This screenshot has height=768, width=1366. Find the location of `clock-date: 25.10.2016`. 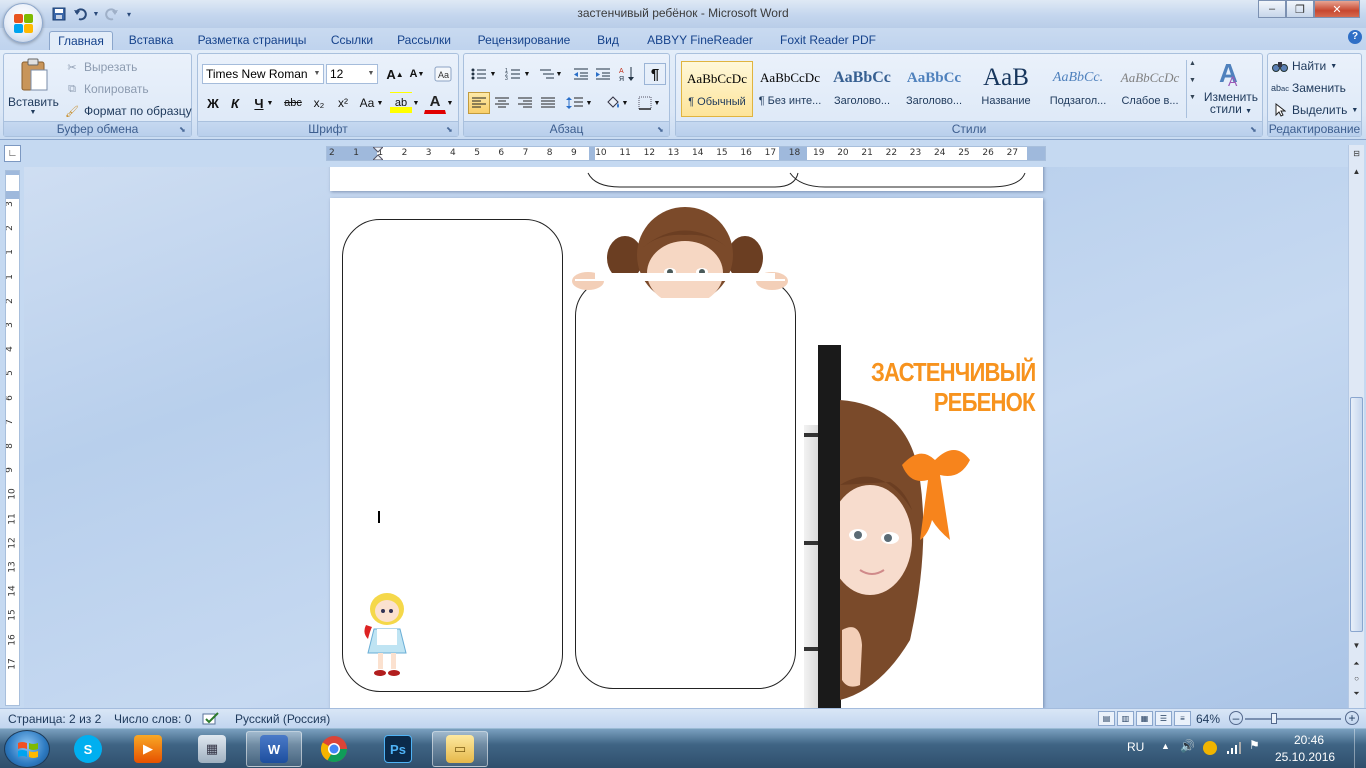

clock-date: 25.10.2016 is located at coordinates (1305, 757).